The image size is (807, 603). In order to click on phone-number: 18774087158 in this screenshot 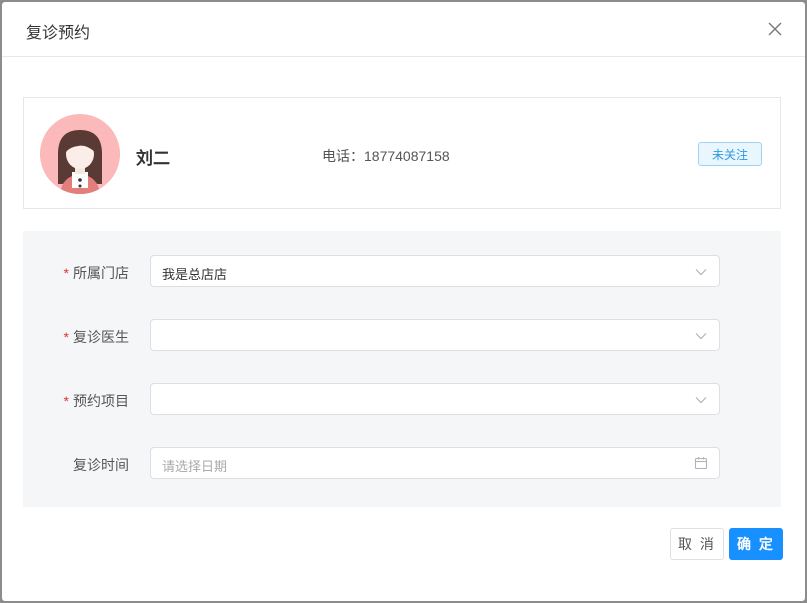, I will do `click(407, 156)`.